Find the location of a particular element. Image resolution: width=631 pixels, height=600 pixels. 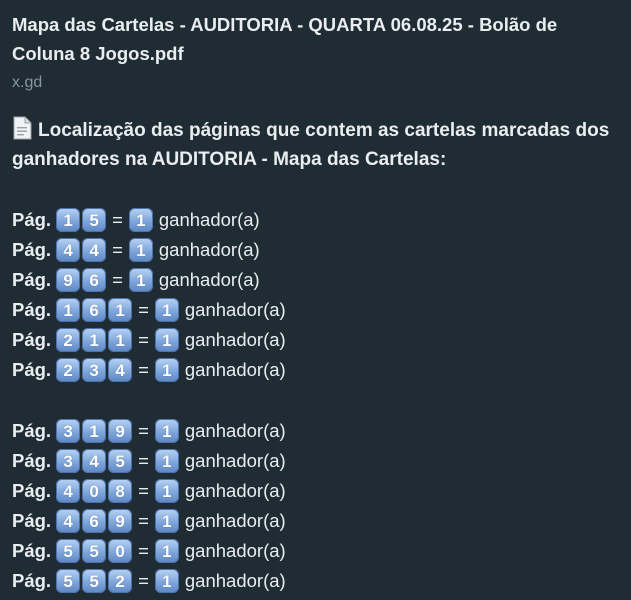

winner-row: Pág. 2 3 4 = 1 ganhador(a) is located at coordinates (315, 370).